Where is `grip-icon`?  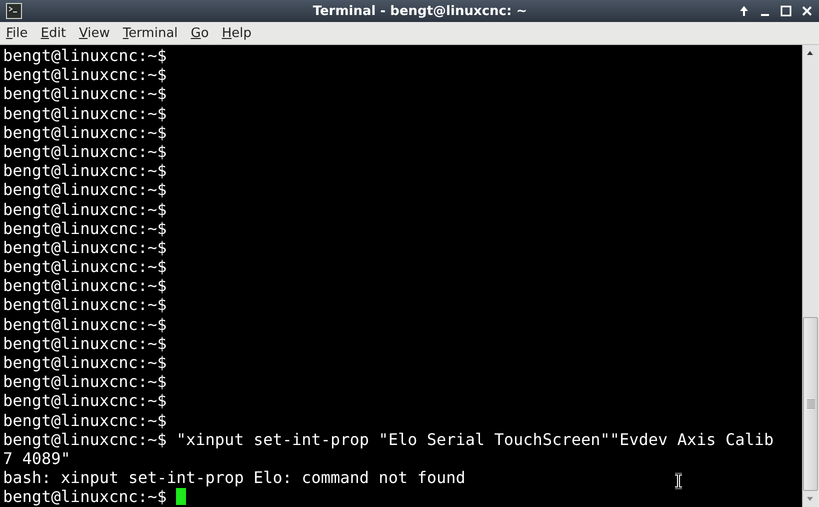 grip-icon is located at coordinates (810, 404).